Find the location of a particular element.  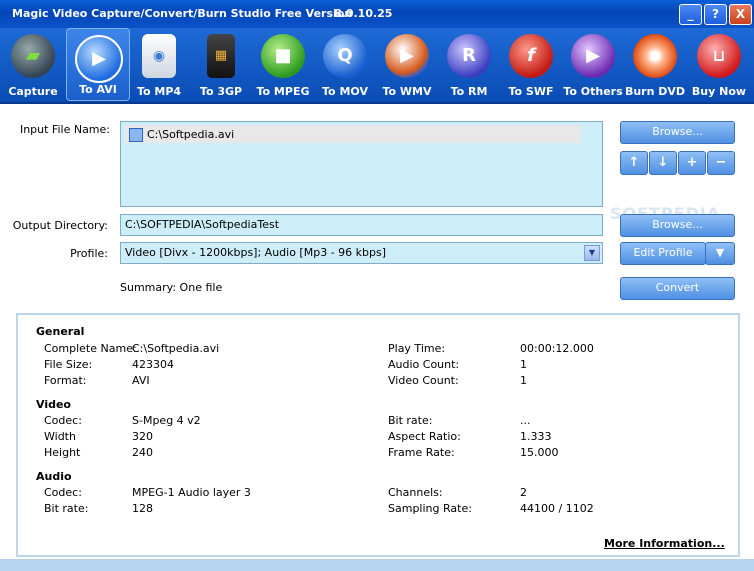

toolbar-to-mov: Q To MOV is located at coordinates (345, 65).